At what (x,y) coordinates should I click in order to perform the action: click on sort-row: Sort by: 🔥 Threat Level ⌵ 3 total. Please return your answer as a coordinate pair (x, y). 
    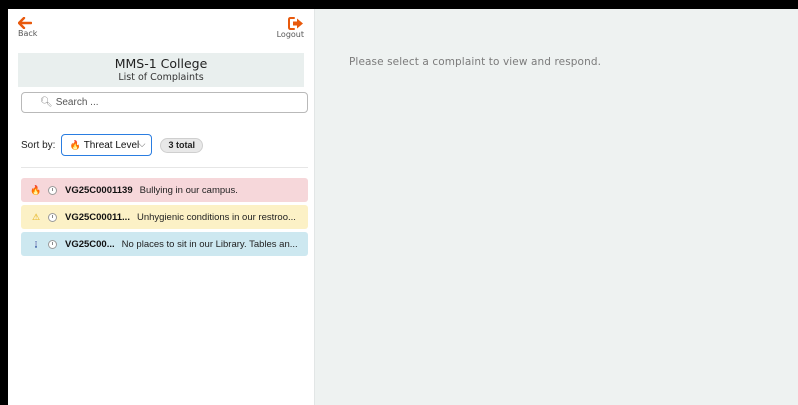
    Looking at the image, I should click on (161, 145).